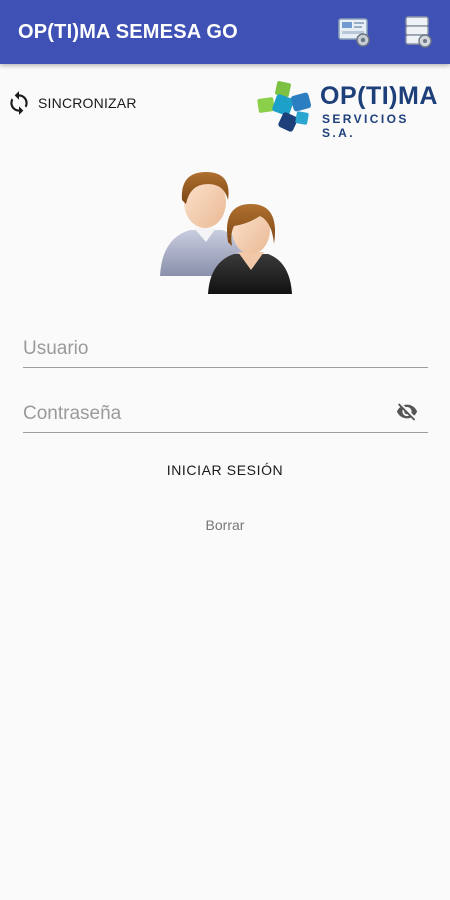 The image size is (450, 900). What do you see at coordinates (284, 106) in the screenshot?
I see `optima-logo-mark` at bounding box center [284, 106].